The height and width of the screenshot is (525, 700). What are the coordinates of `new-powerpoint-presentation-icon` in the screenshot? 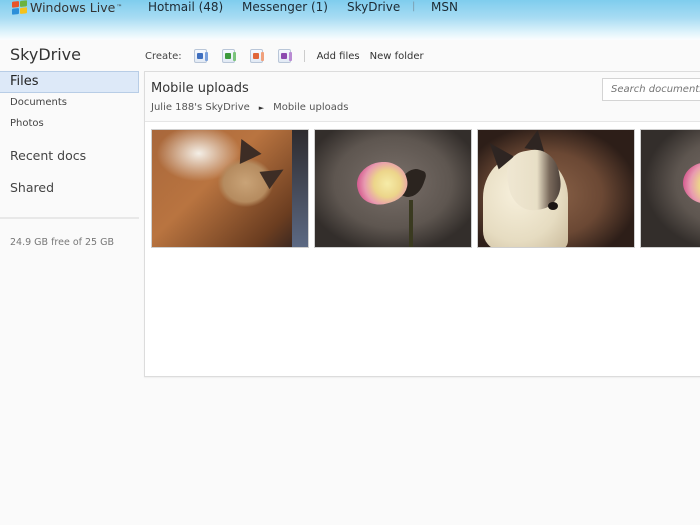 It's located at (256, 56).